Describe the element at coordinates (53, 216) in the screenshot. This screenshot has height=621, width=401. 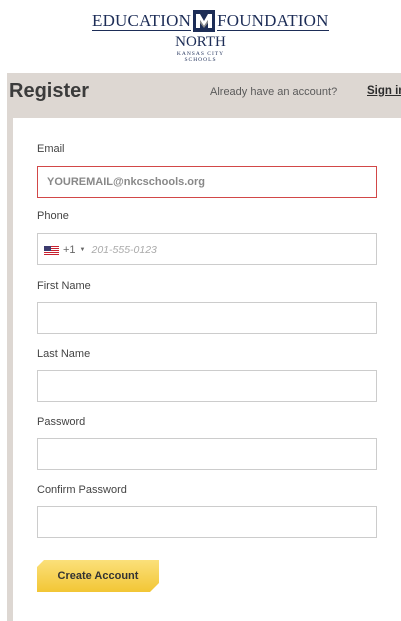
I see `phone-label: Phone` at that location.